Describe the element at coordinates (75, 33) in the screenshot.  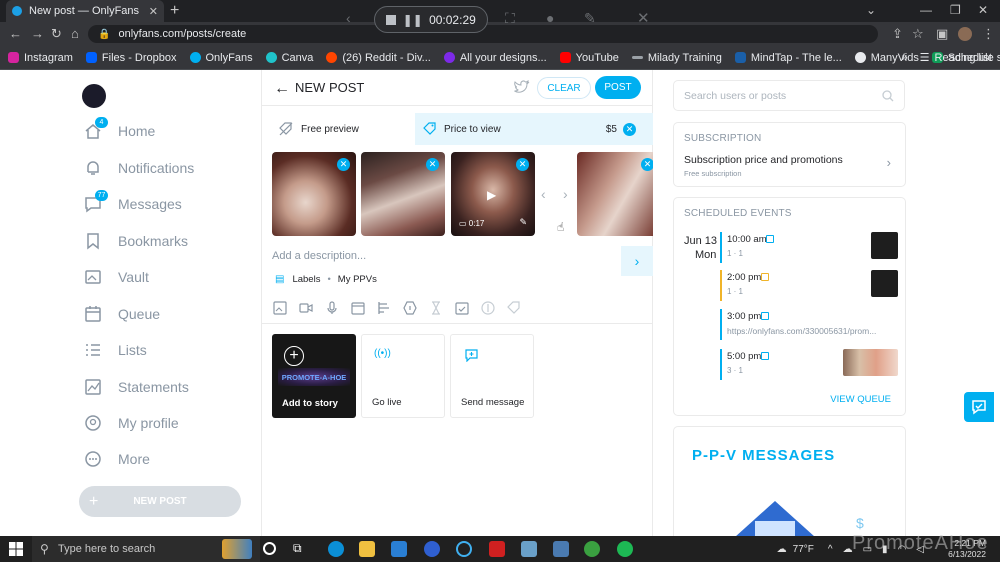
I see `home-icon: ⌂` at that location.